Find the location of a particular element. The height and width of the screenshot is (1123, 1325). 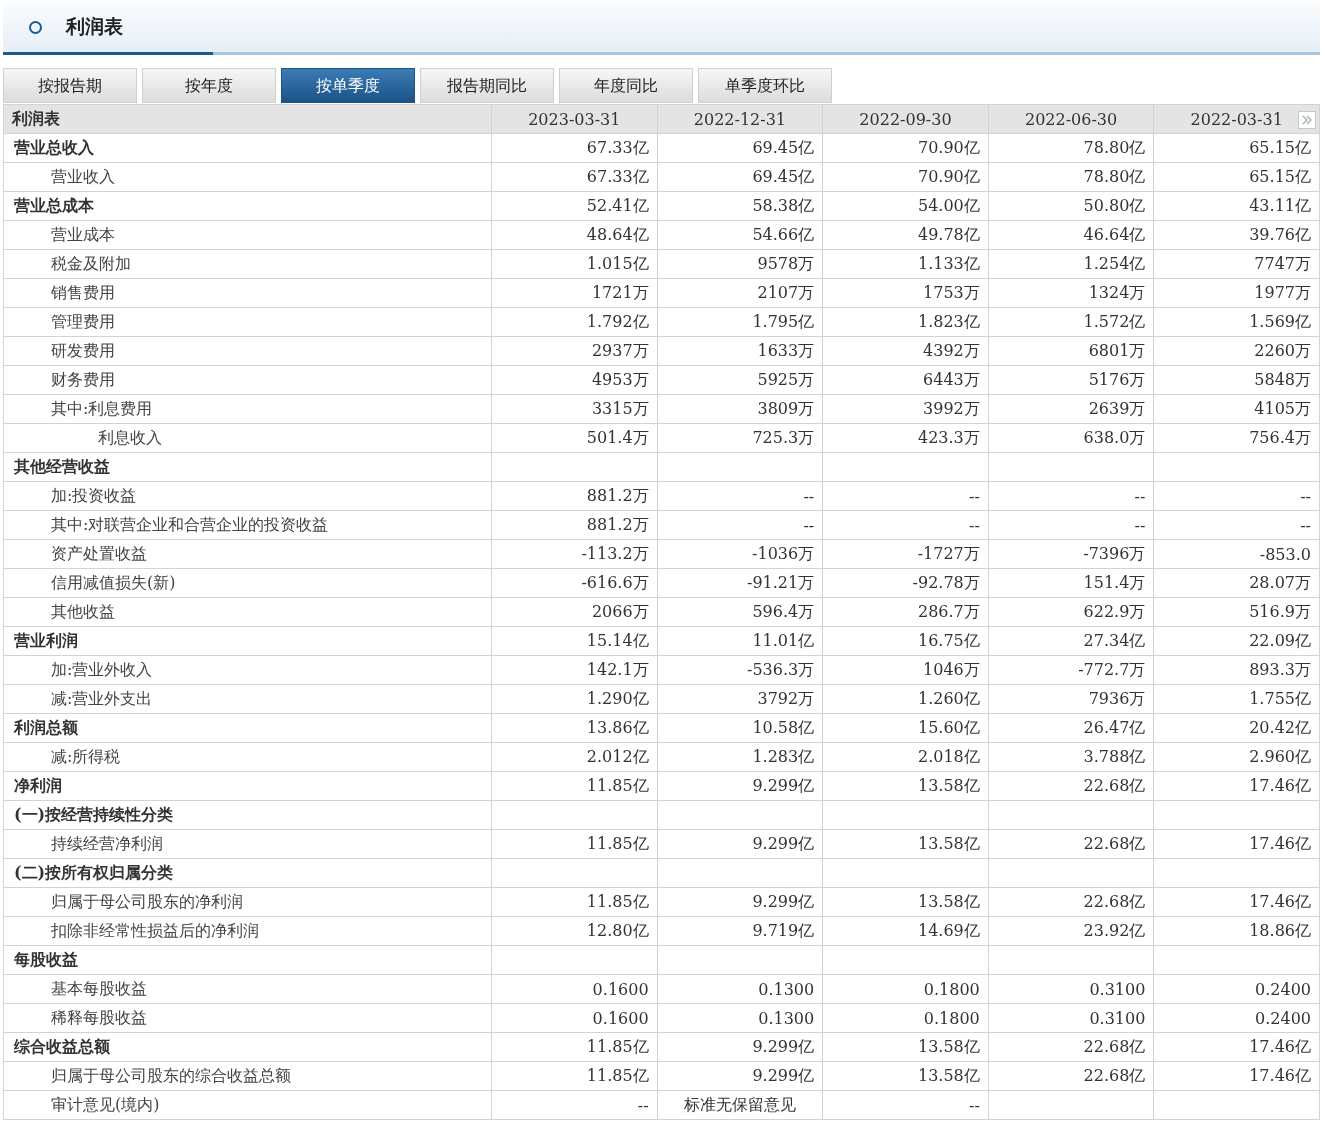

table-cell: 3992万 is located at coordinates (951, 408).